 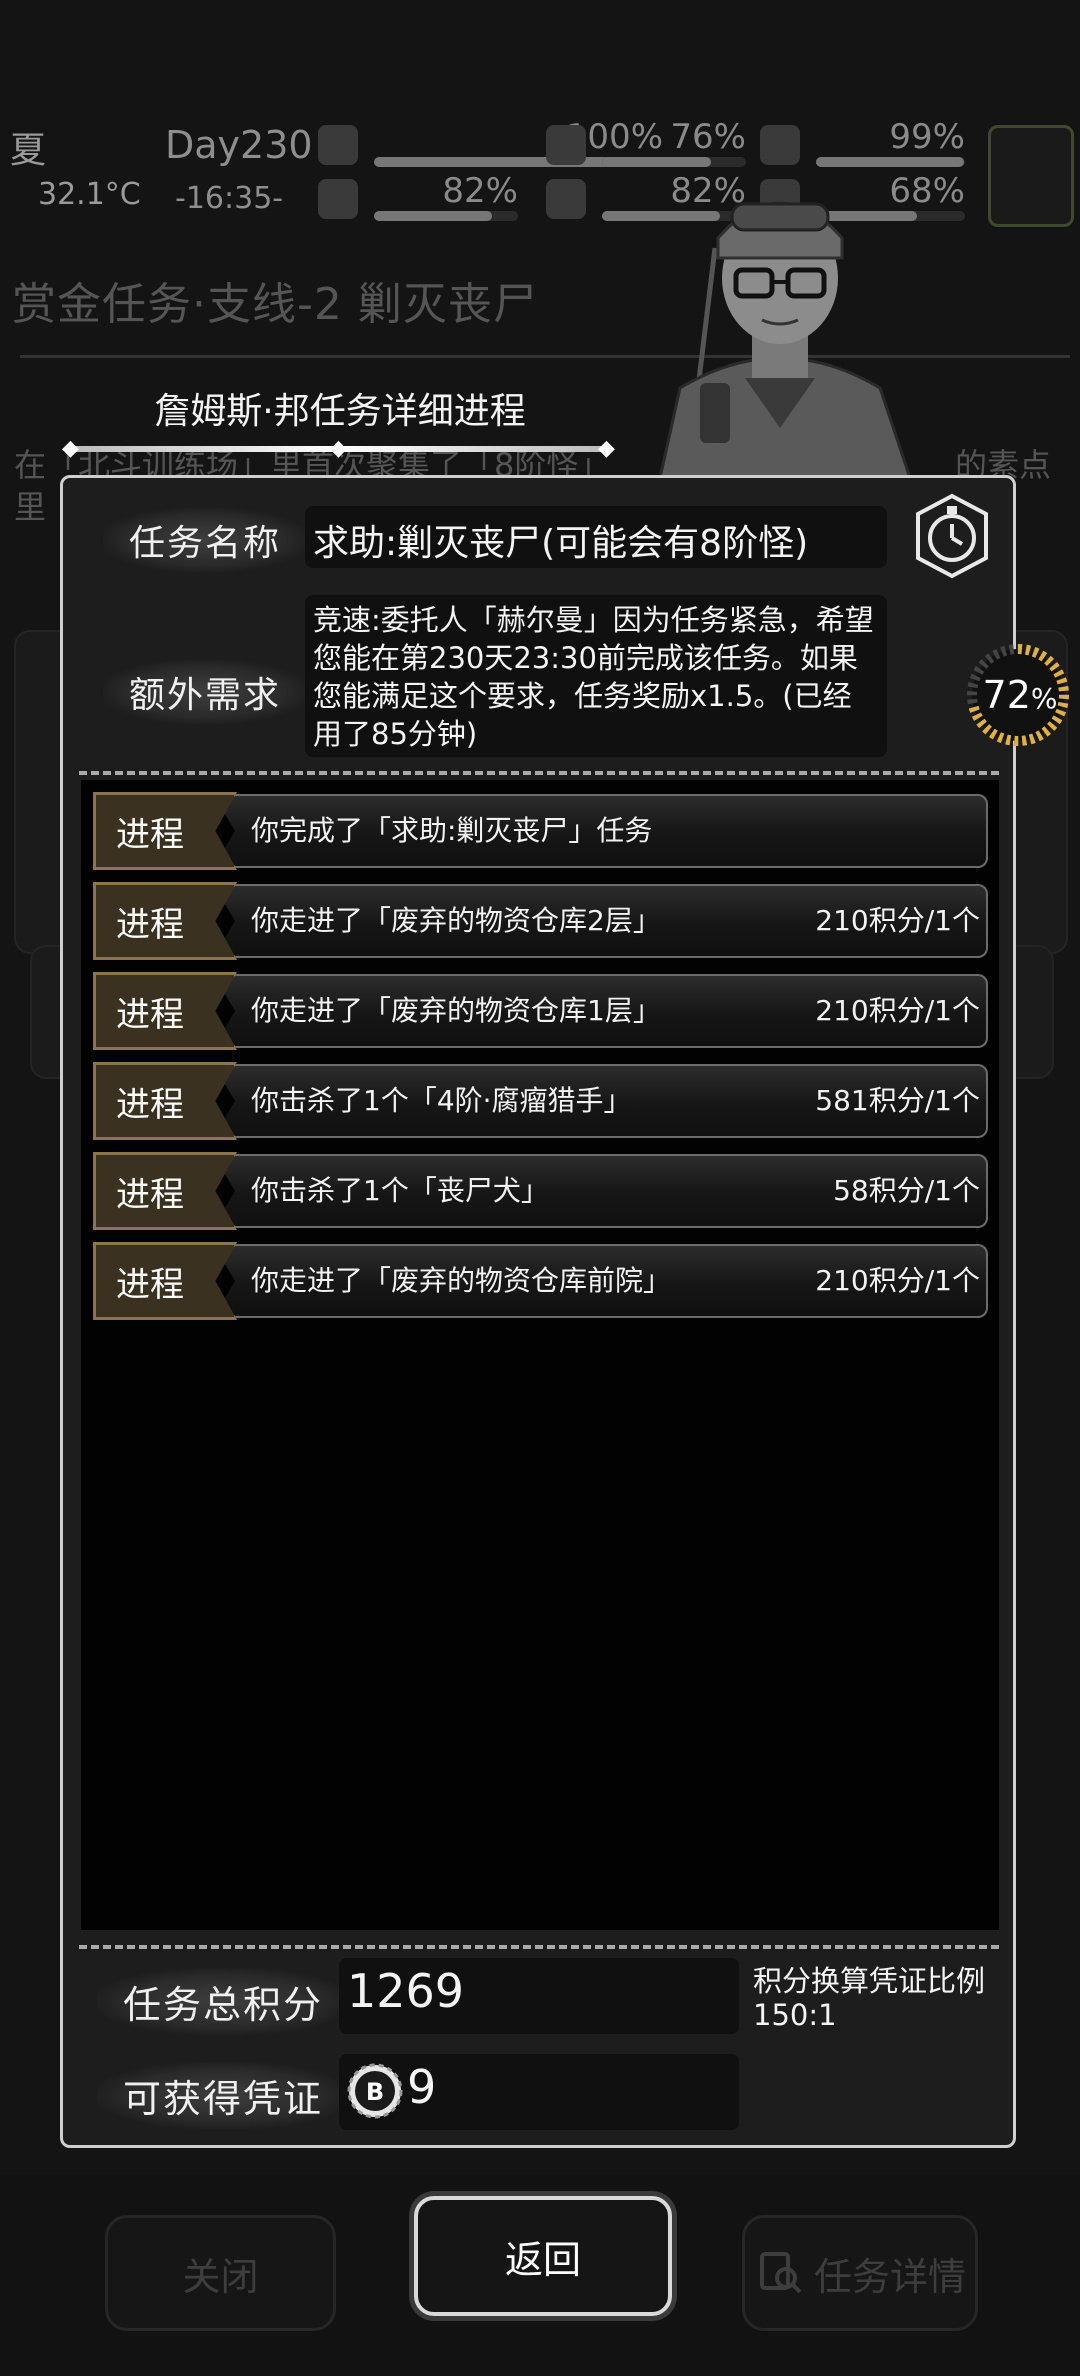 I want to click on stopwatch-icon, so click(x=952, y=536).